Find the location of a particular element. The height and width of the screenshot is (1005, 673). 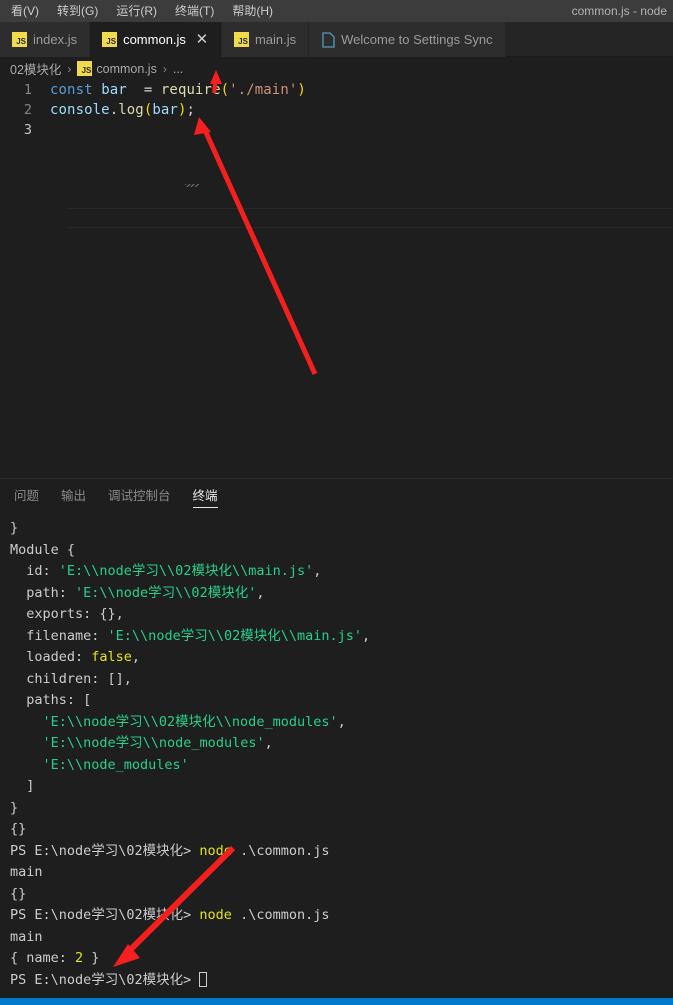

terminal-line: paths: [ is located at coordinates (51, 700).